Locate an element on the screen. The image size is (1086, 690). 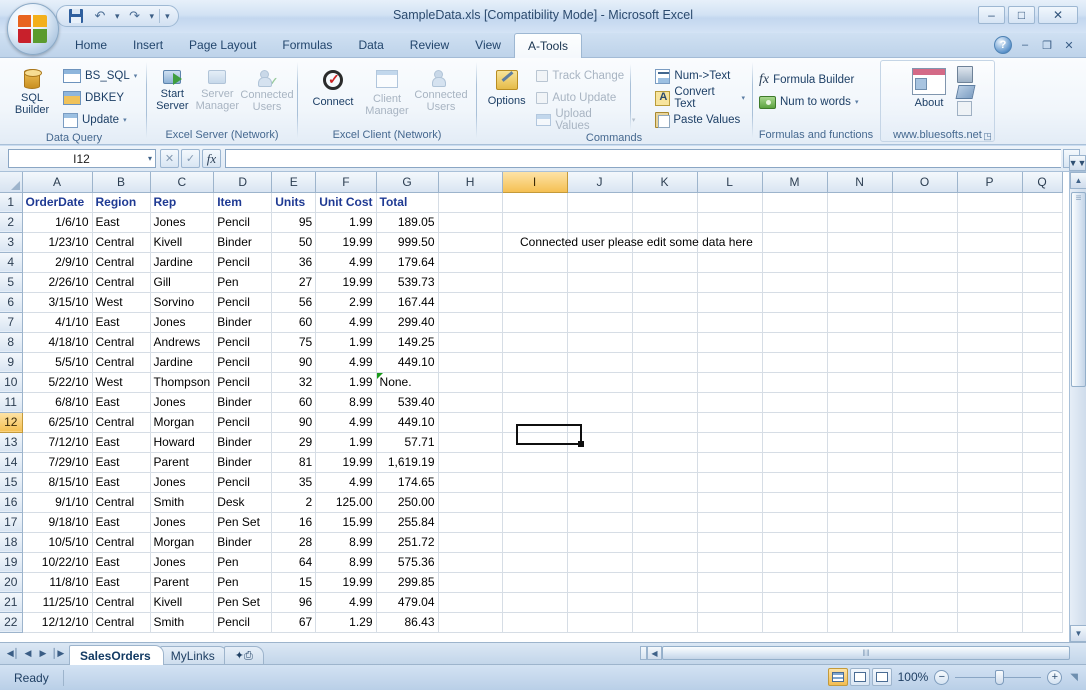
cell-I6 is located at coordinates (535, 302).